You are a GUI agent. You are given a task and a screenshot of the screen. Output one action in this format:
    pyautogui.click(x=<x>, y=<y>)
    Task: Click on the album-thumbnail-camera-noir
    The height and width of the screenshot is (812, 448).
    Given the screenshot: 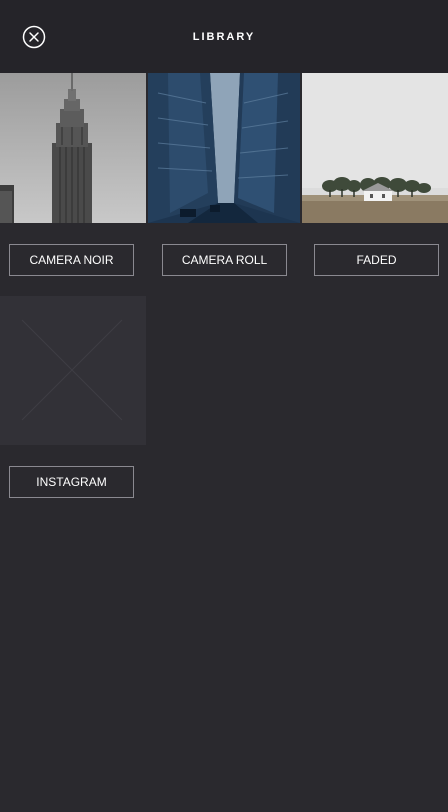 What is the action you would take?
    pyautogui.click(x=73, y=148)
    